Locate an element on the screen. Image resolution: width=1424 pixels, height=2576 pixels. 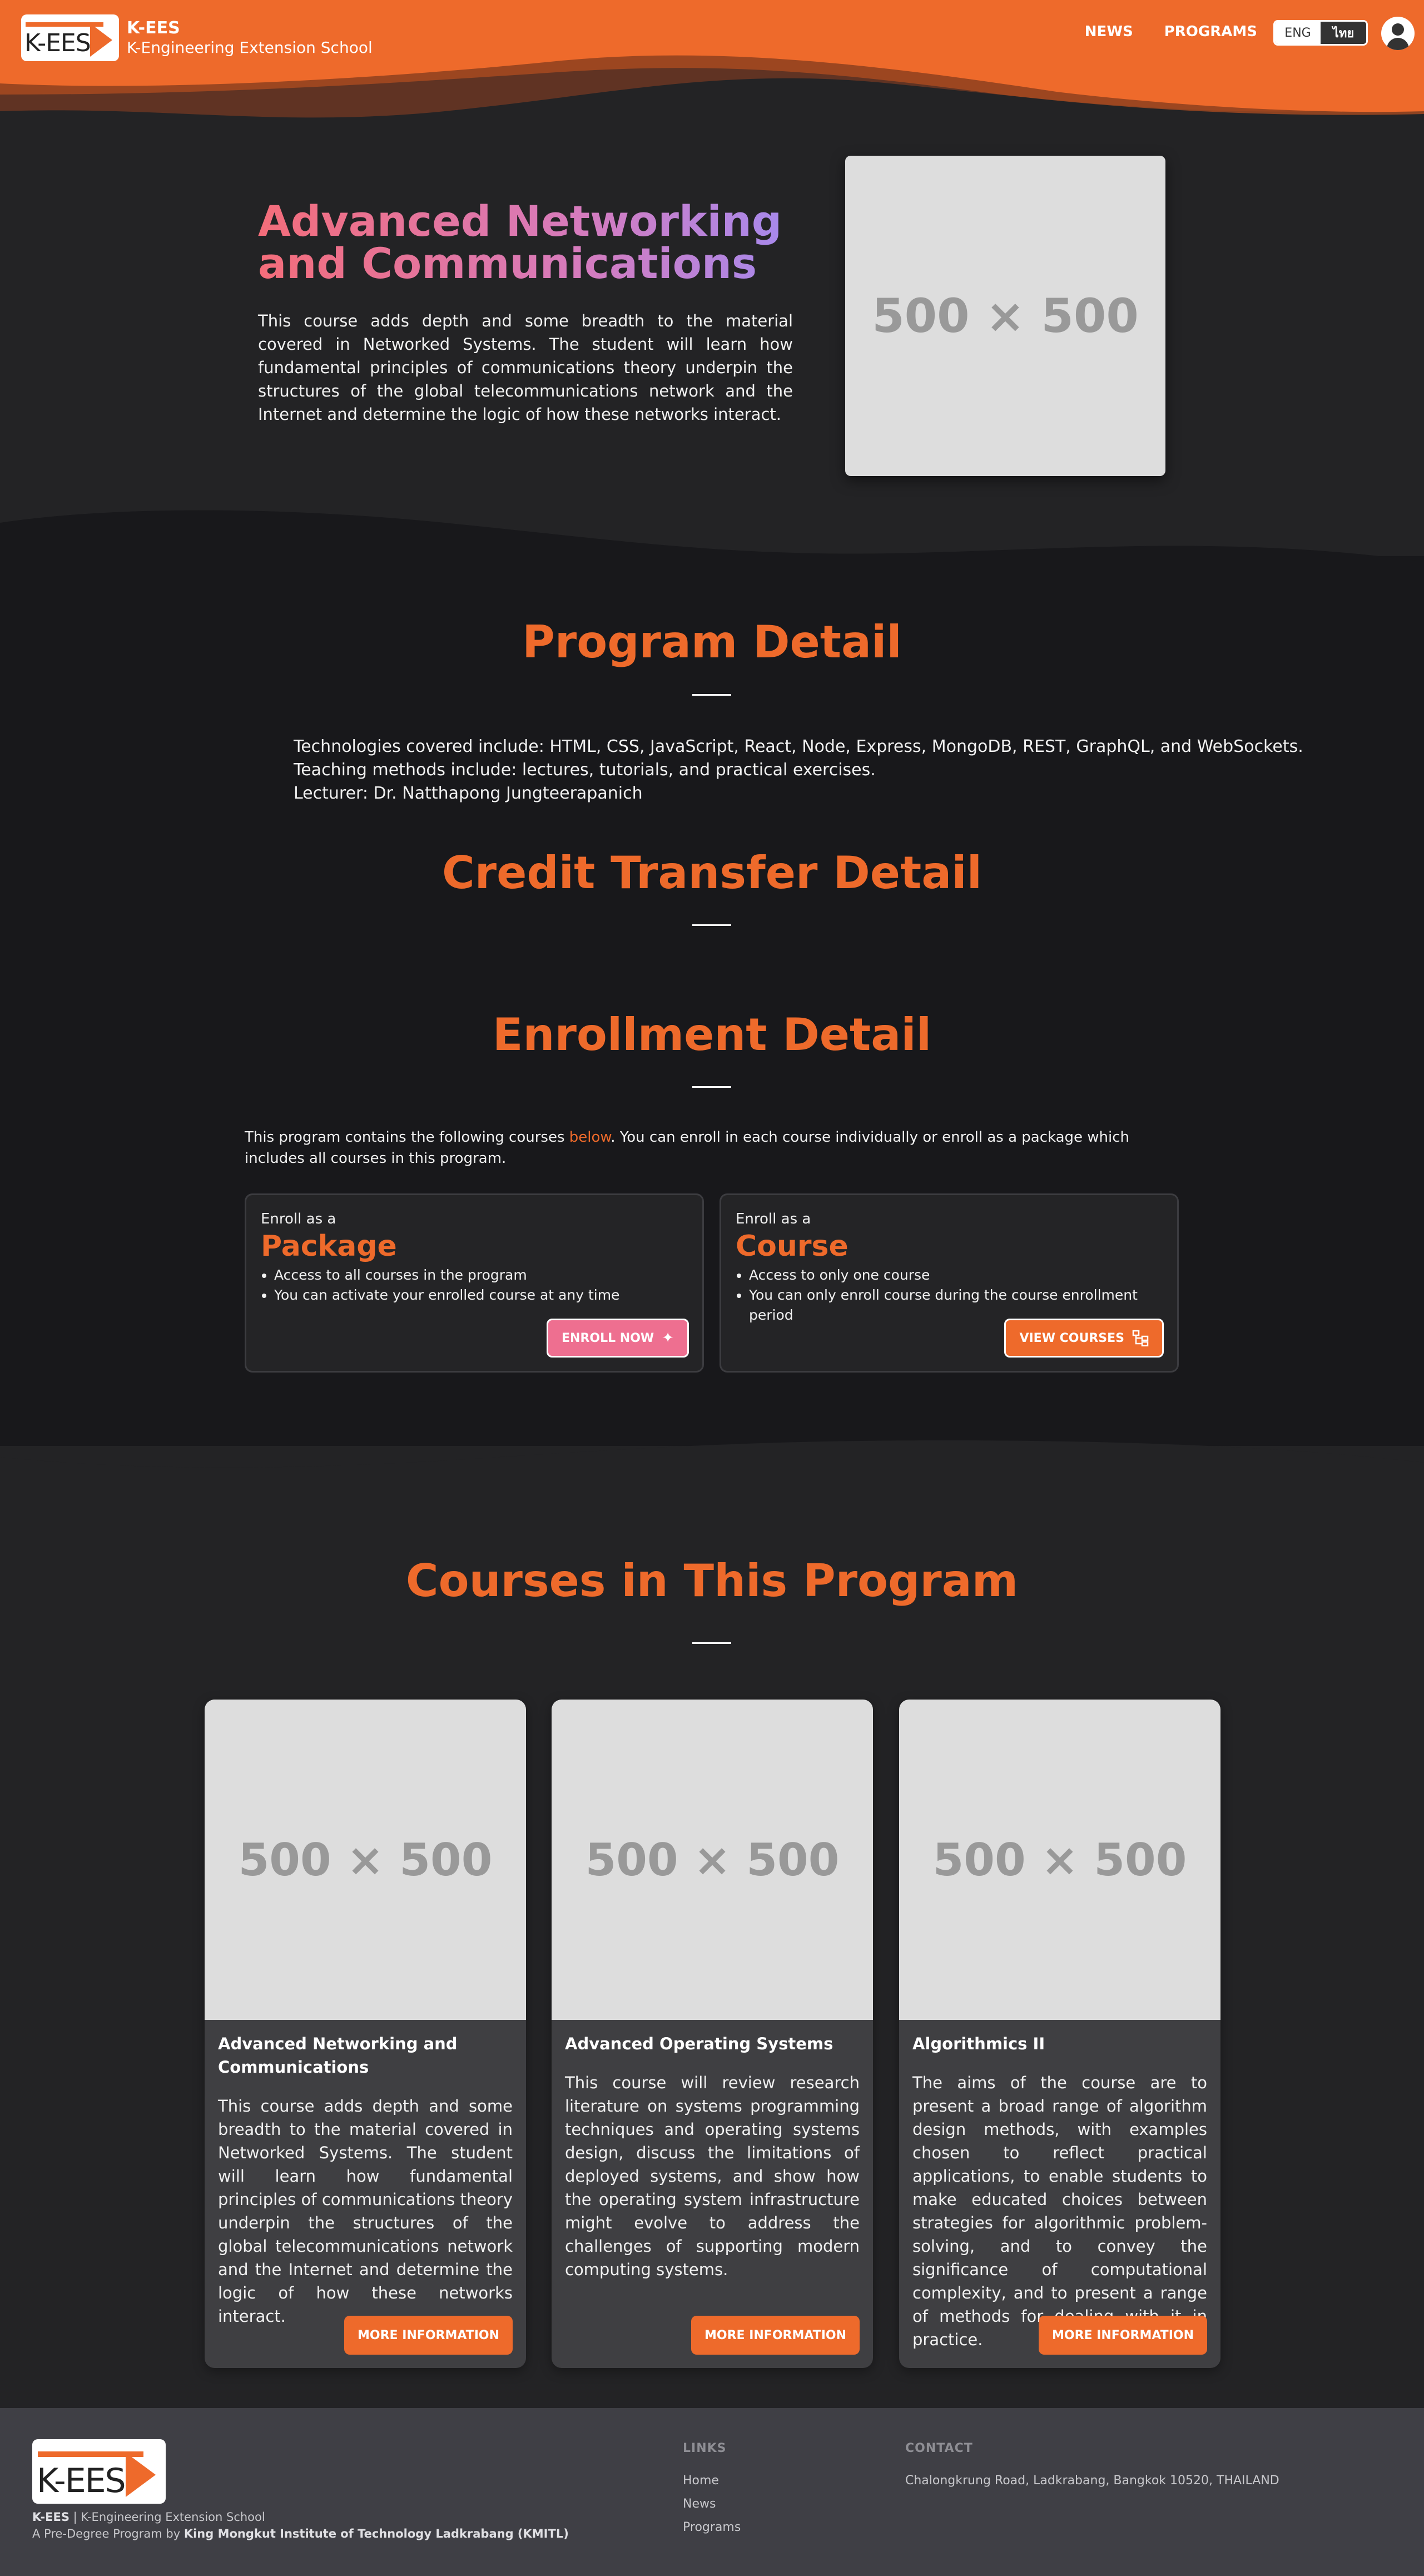
list-item: Access to all courses in the program is located at coordinates (446, 1275).